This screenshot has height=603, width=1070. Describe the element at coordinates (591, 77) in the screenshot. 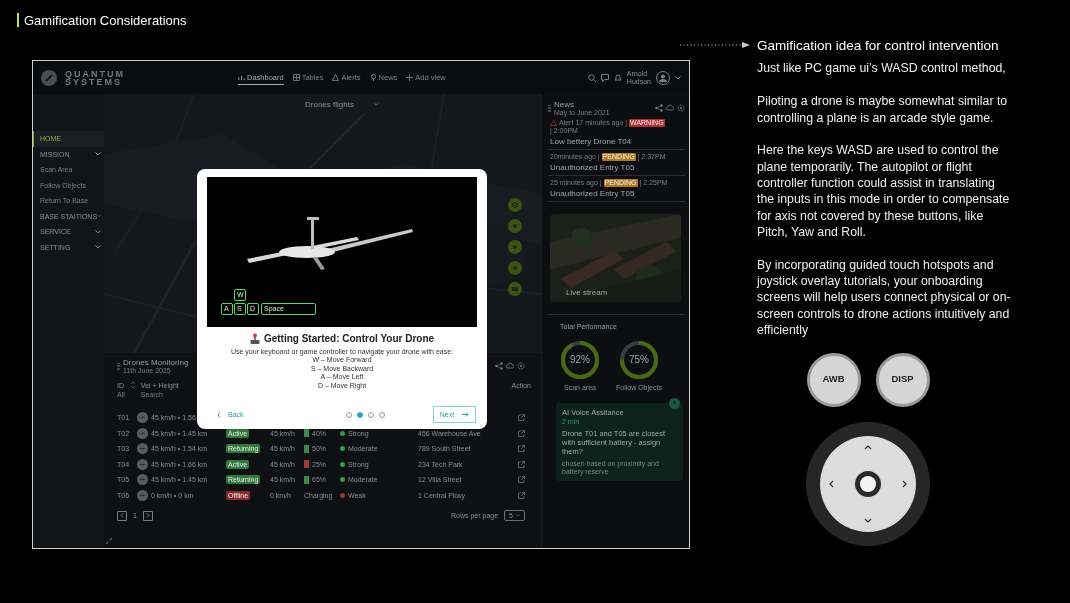

I see `search-icon` at that location.